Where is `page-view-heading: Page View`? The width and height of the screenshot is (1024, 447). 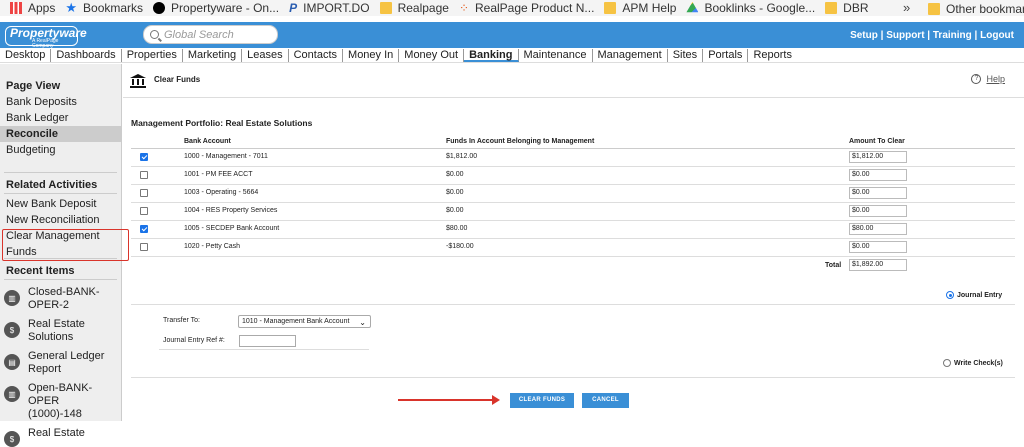
page-view-heading: Page View is located at coordinates (33, 86).